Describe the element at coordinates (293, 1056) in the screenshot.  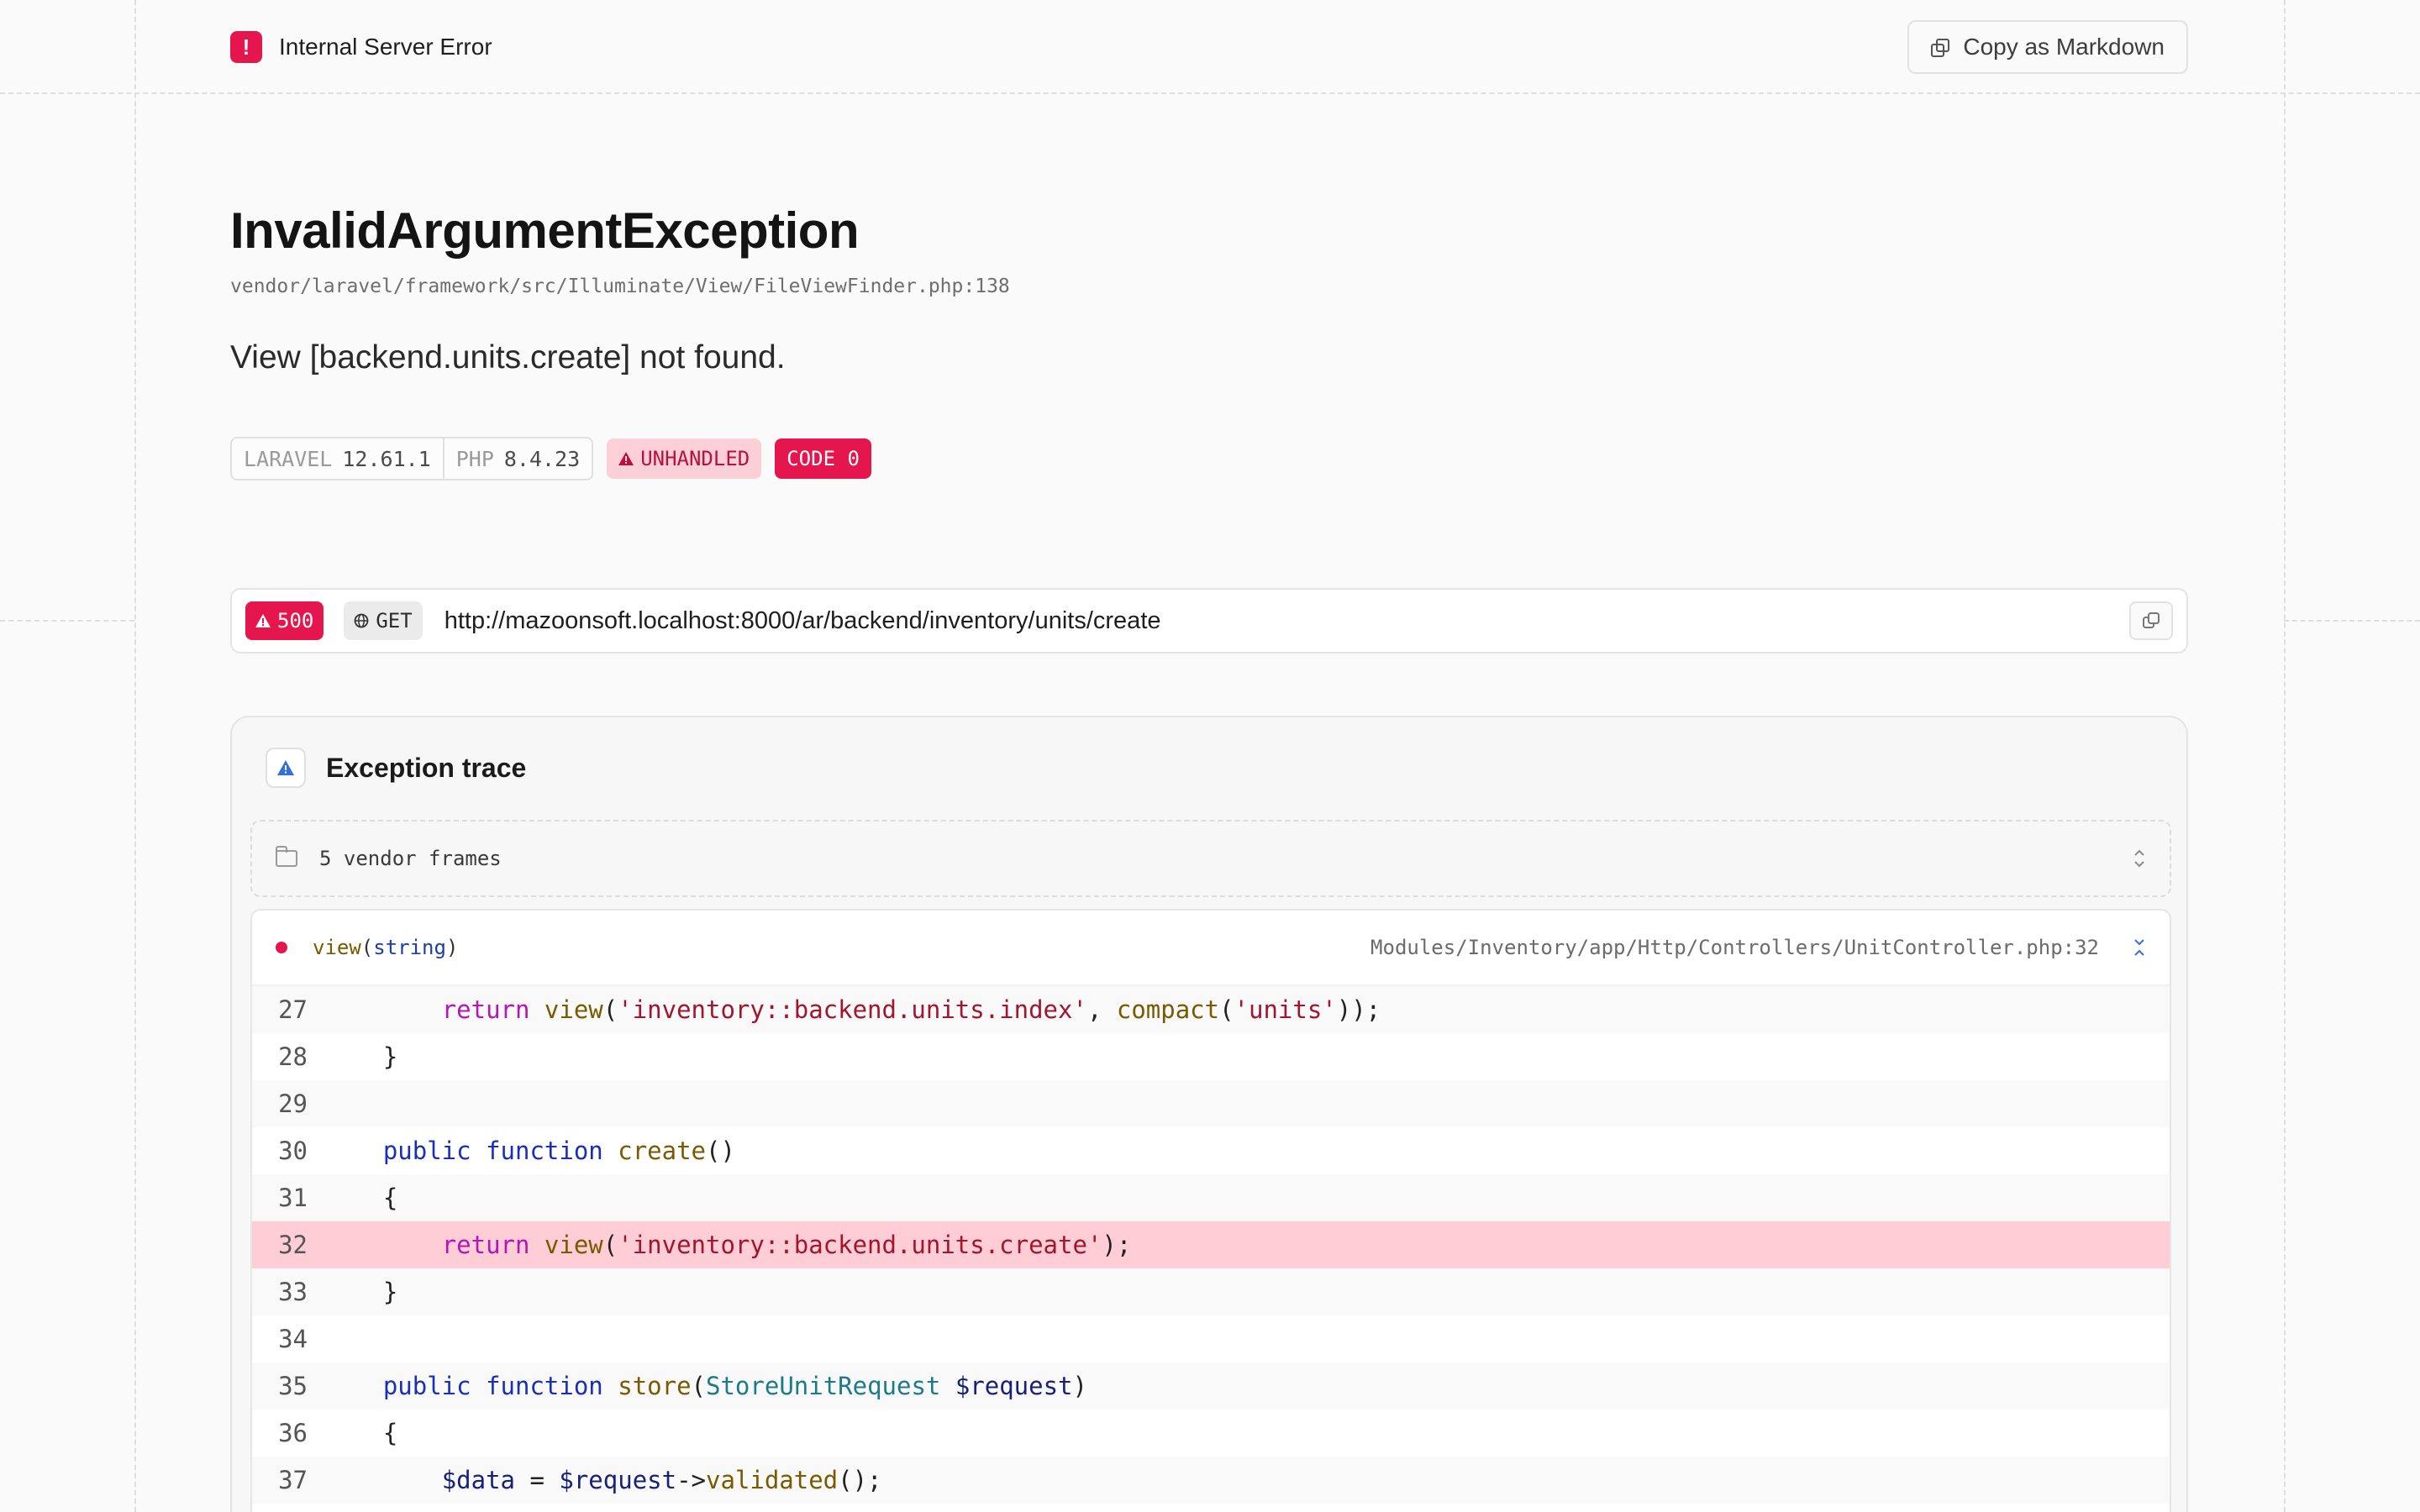
I see `line-number: 28` at that location.